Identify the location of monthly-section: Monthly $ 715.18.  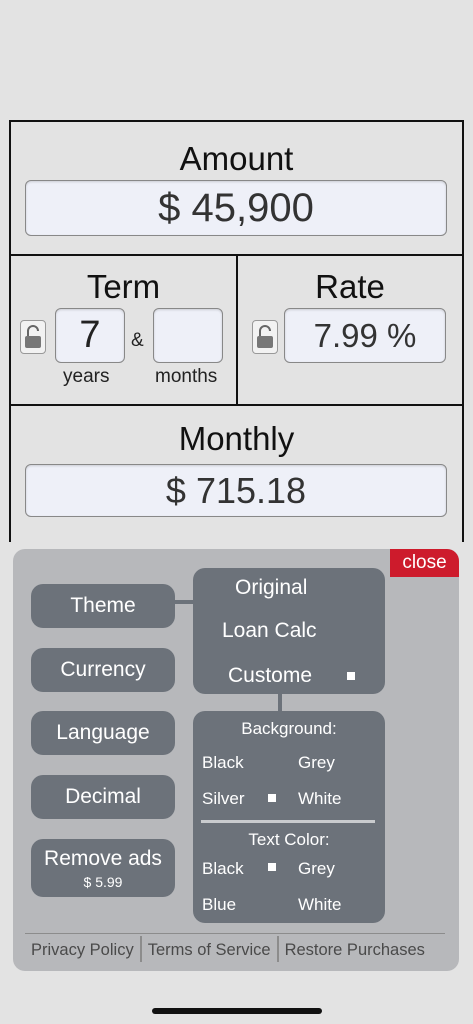
(236, 473).